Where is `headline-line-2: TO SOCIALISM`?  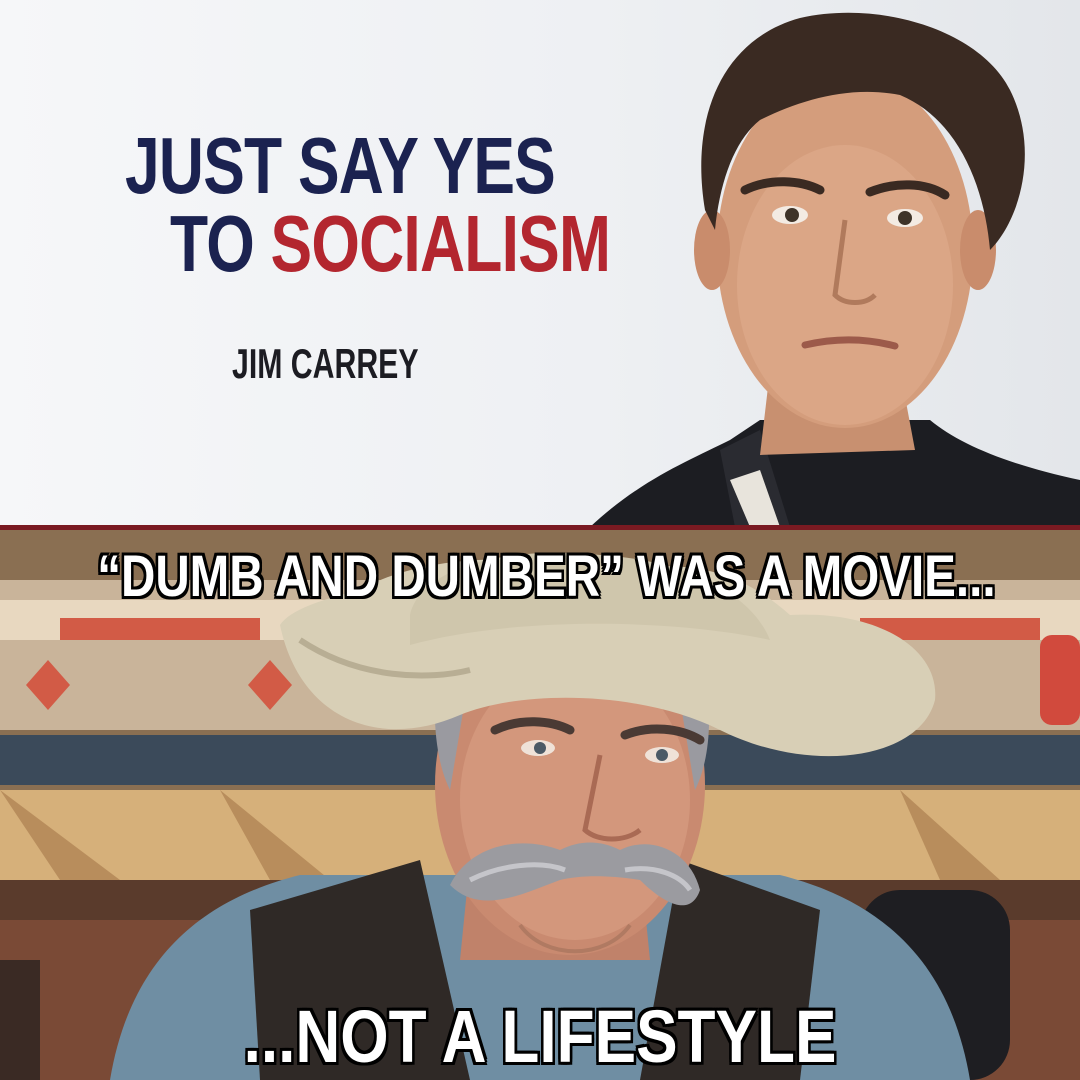
headline-line-2: TO SOCIALISM is located at coordinates (390, 244).